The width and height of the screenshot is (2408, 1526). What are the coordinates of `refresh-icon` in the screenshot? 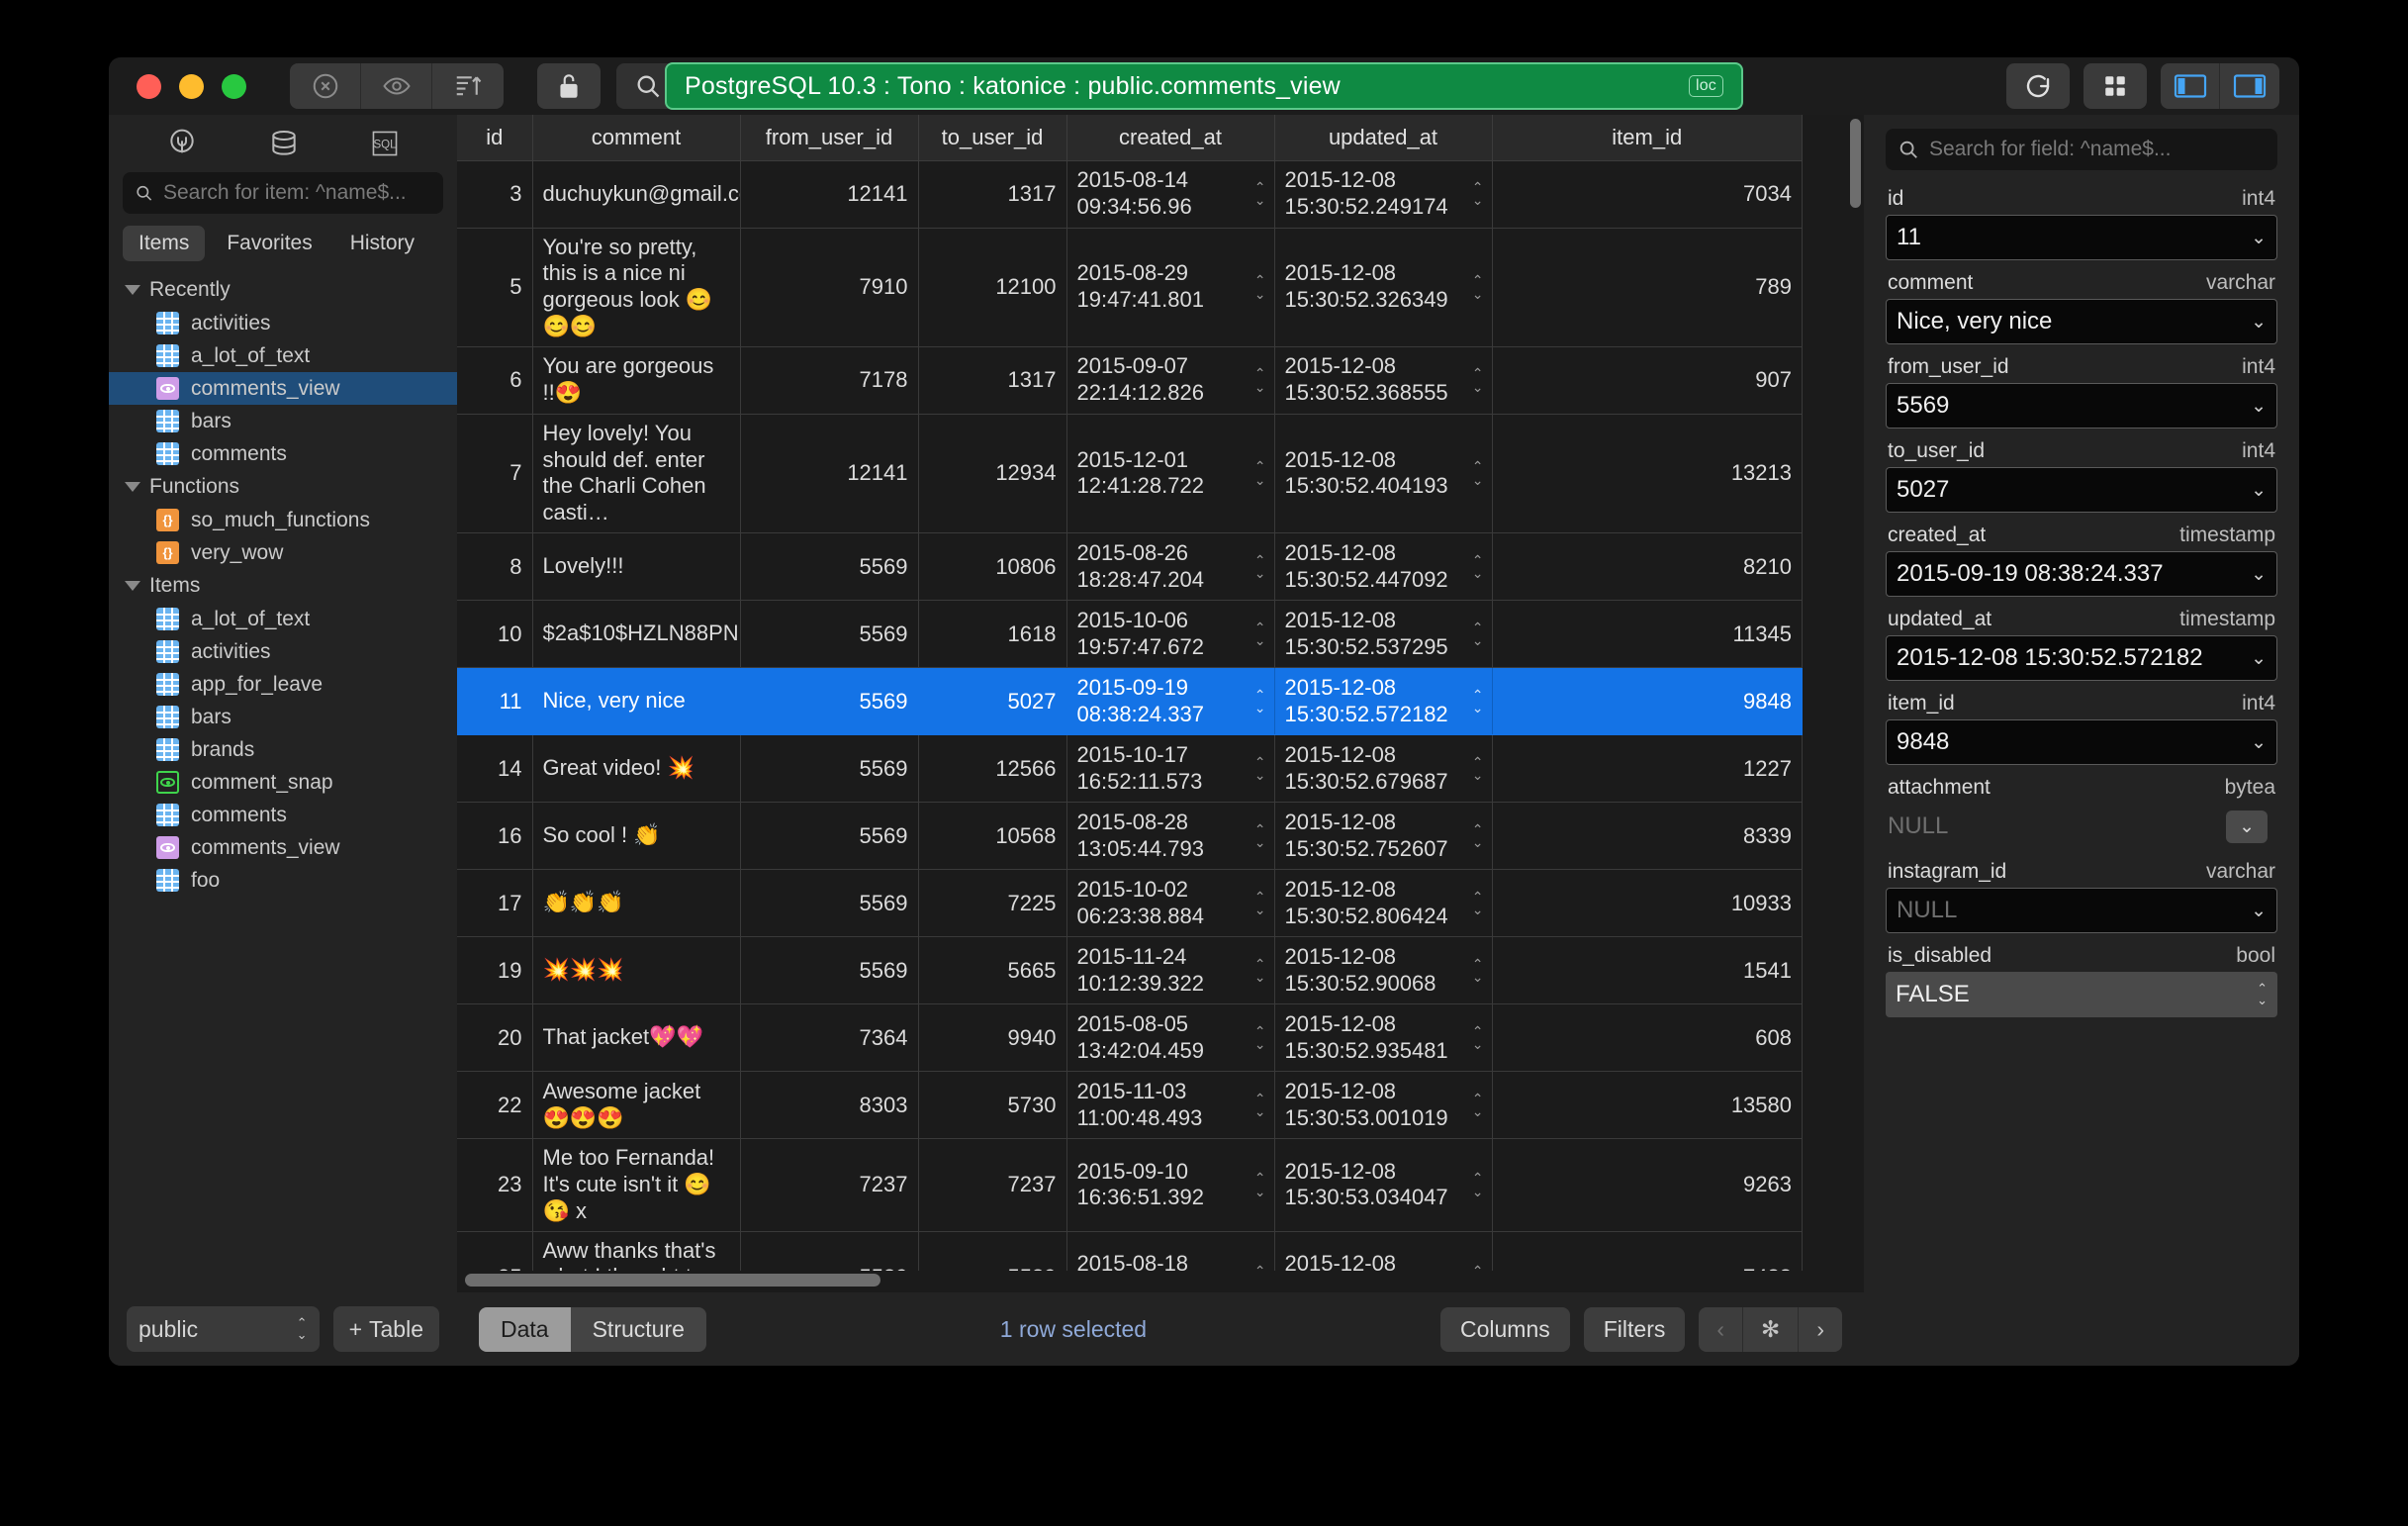 It's located at (2038, 86).